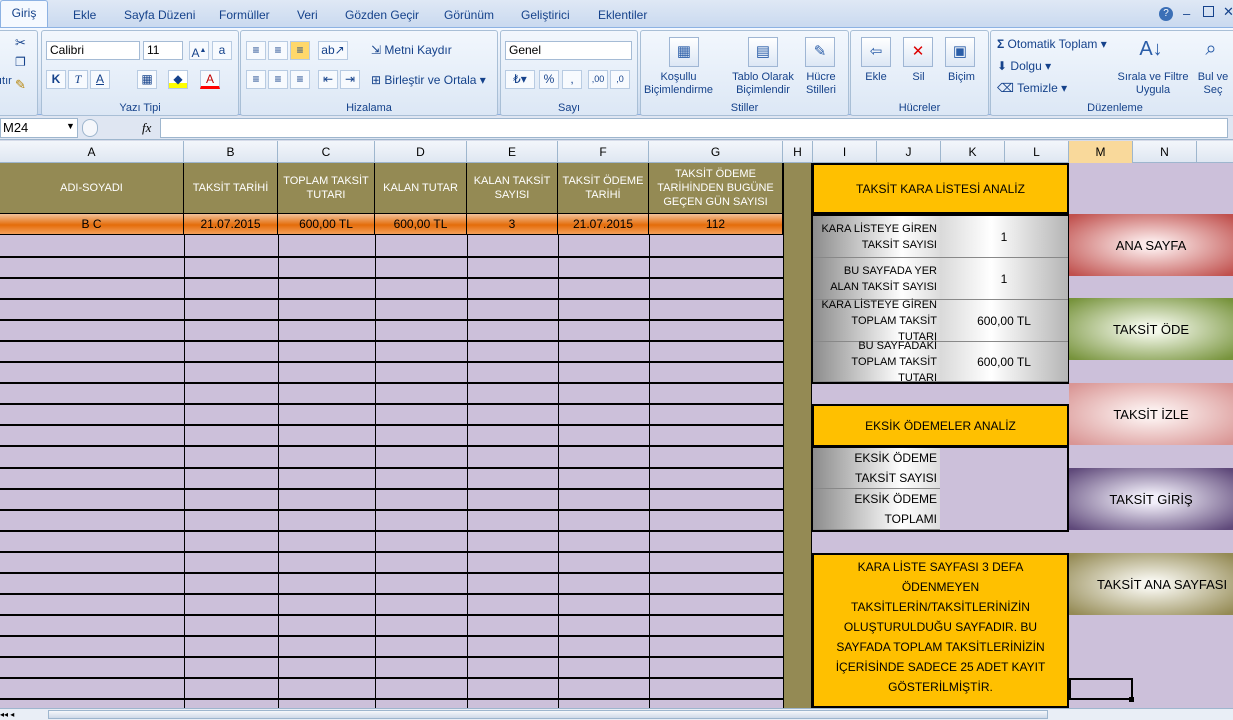  I want to click on align-right-icon: ≡, so click(300, 79).